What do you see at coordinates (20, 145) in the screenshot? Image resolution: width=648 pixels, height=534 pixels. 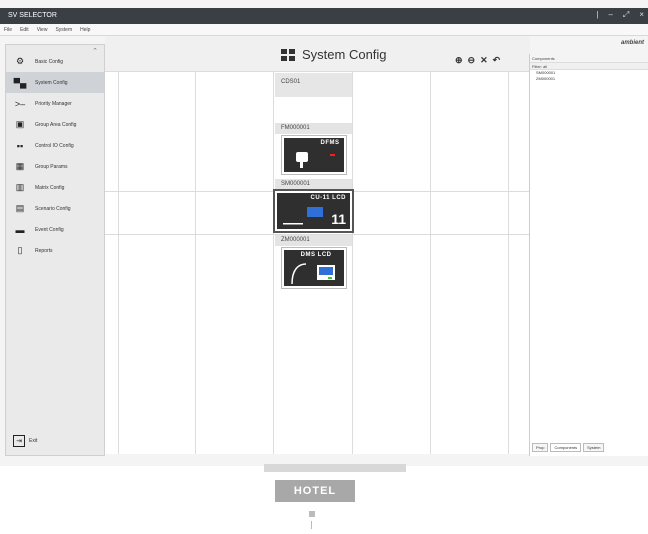 I see `control-io-icon: ▪▪` at bounding box center [20, 145].